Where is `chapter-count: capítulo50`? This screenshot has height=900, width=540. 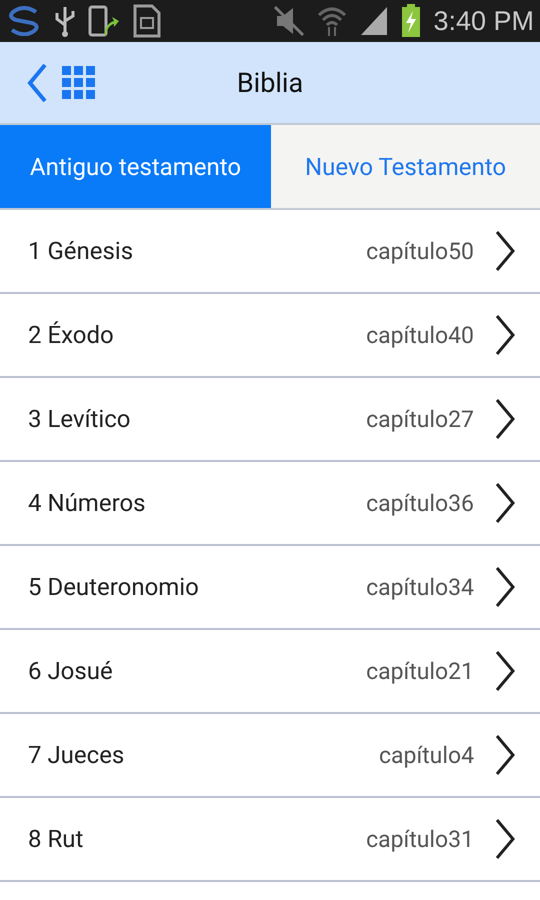
chapter-count: capítulo50 is located at coordinates (420, 251).